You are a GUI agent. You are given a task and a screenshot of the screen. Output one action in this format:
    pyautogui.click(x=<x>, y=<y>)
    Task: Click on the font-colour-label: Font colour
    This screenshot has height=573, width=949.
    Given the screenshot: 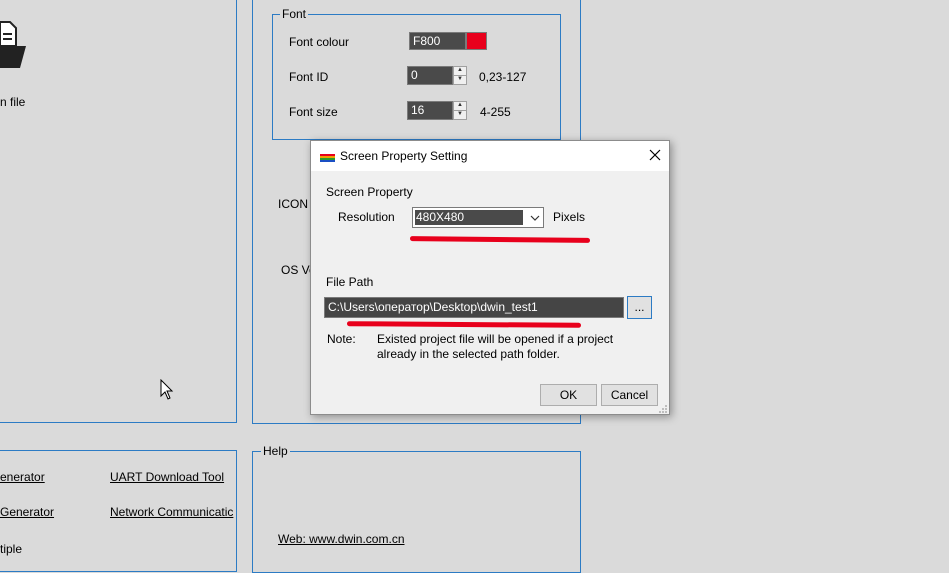 What is the action you would take?
    pyautogui.click(x=319, y=42)
    